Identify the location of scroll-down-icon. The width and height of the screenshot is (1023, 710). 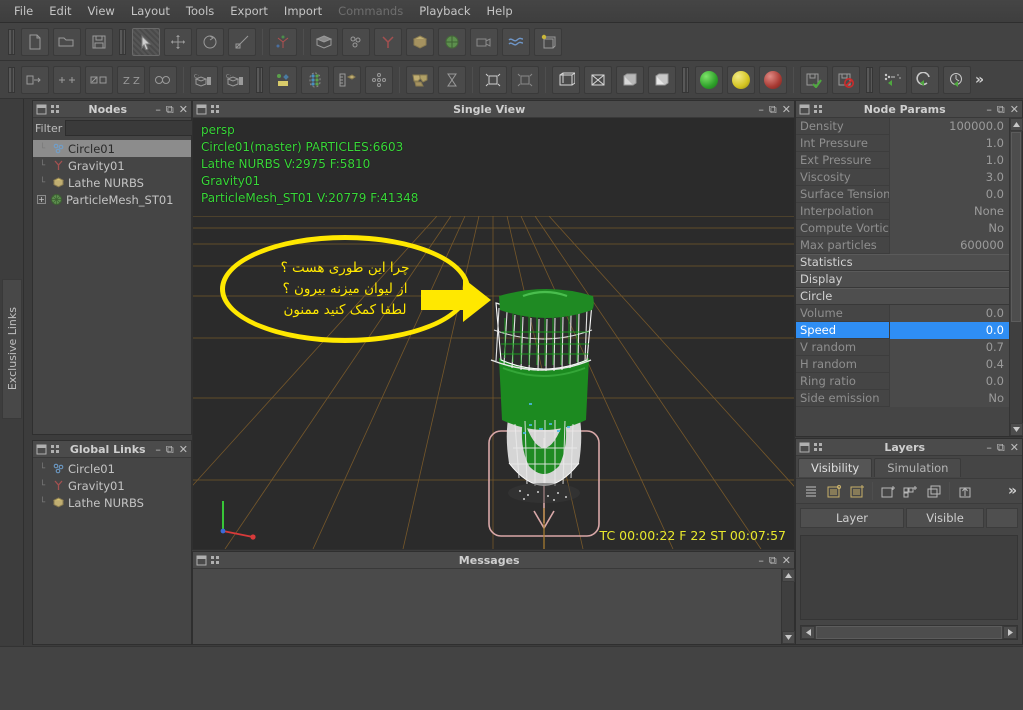
(1016, 429).